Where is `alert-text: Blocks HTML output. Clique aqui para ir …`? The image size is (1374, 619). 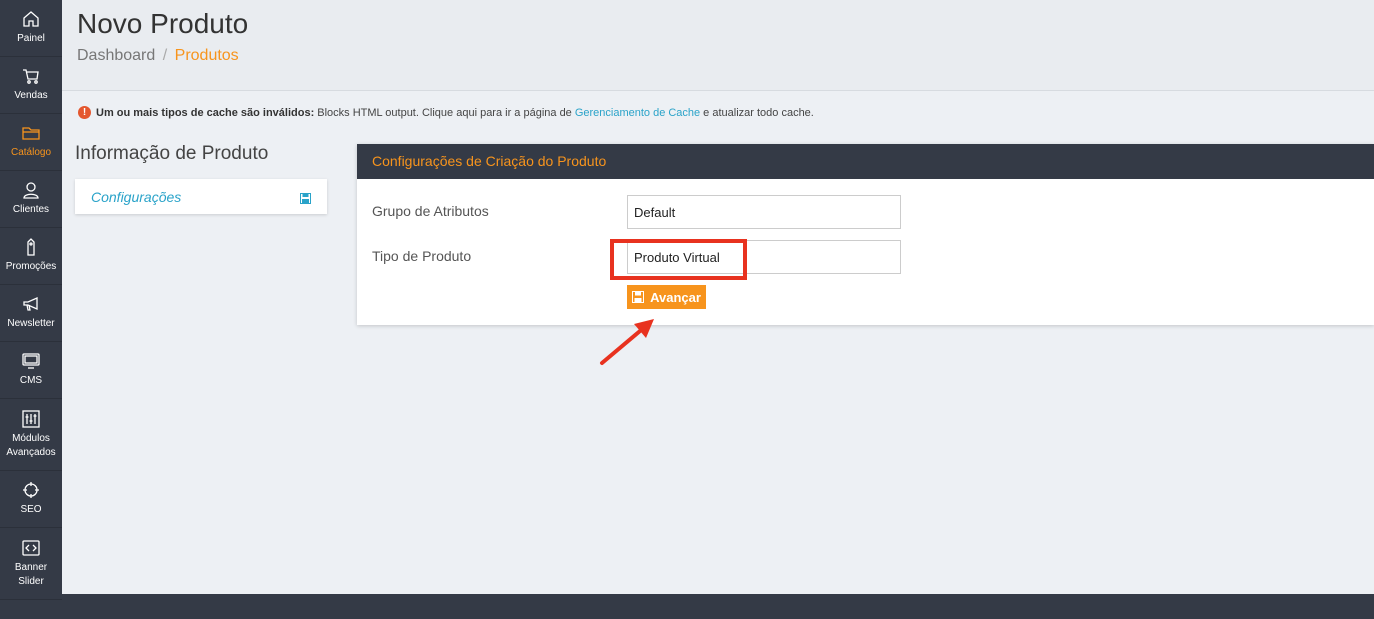
alert-text: Blocks HTML output. Clique aqui para ir … is located at coordinates (444, 112).